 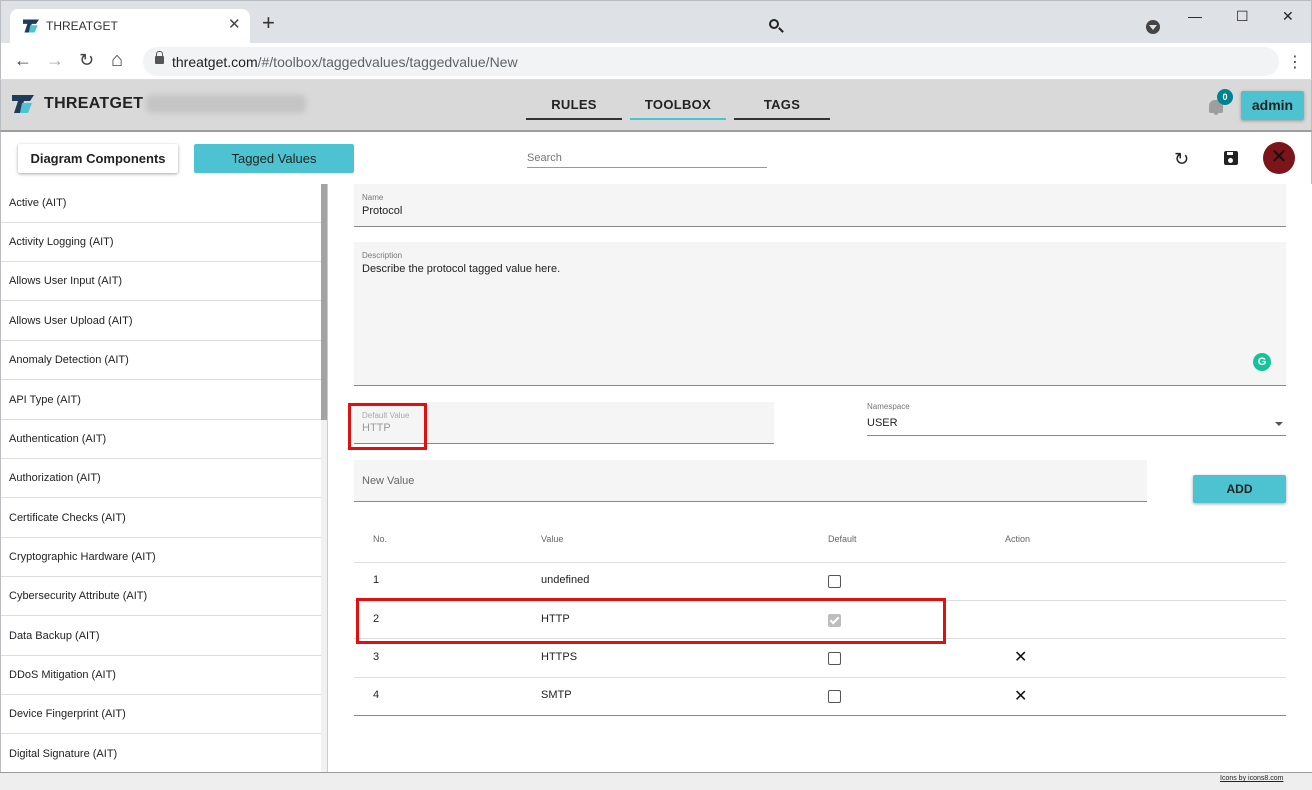 I want to click on nav-tab-toolbox: TOOLBOX, so click(x=678, y=100).